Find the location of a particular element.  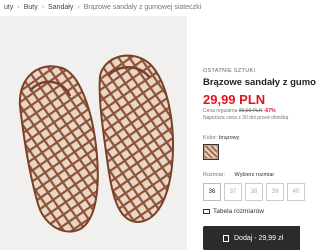

color-swatch-brown is located at coordinates (211, 152).